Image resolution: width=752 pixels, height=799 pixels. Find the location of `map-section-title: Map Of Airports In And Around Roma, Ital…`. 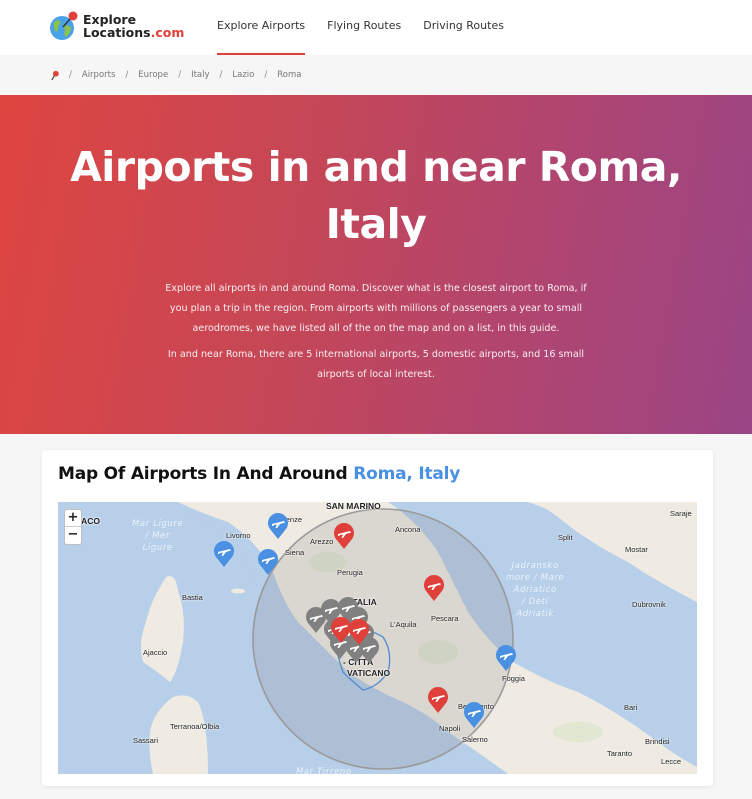

map-section-title: Map Of Airports In And Around Roma, Ital… is located at coordinates (259, 474).